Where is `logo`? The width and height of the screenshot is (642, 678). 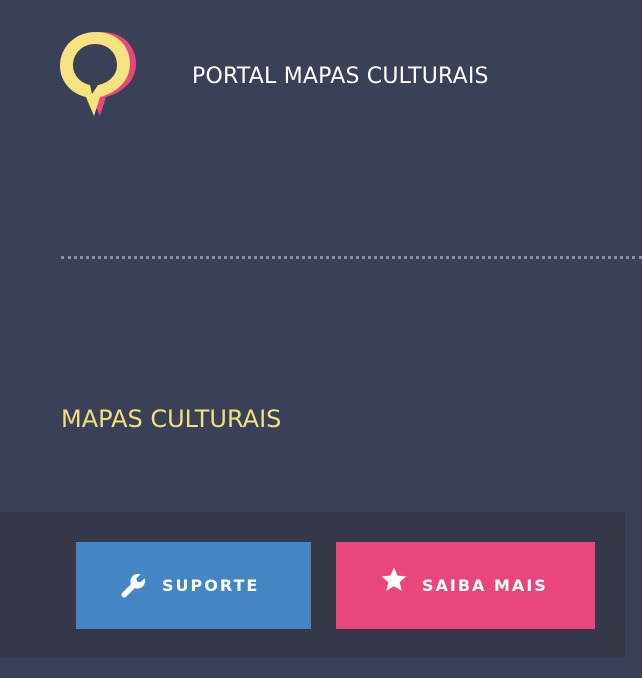 logo is located at coordinates (99, 75).